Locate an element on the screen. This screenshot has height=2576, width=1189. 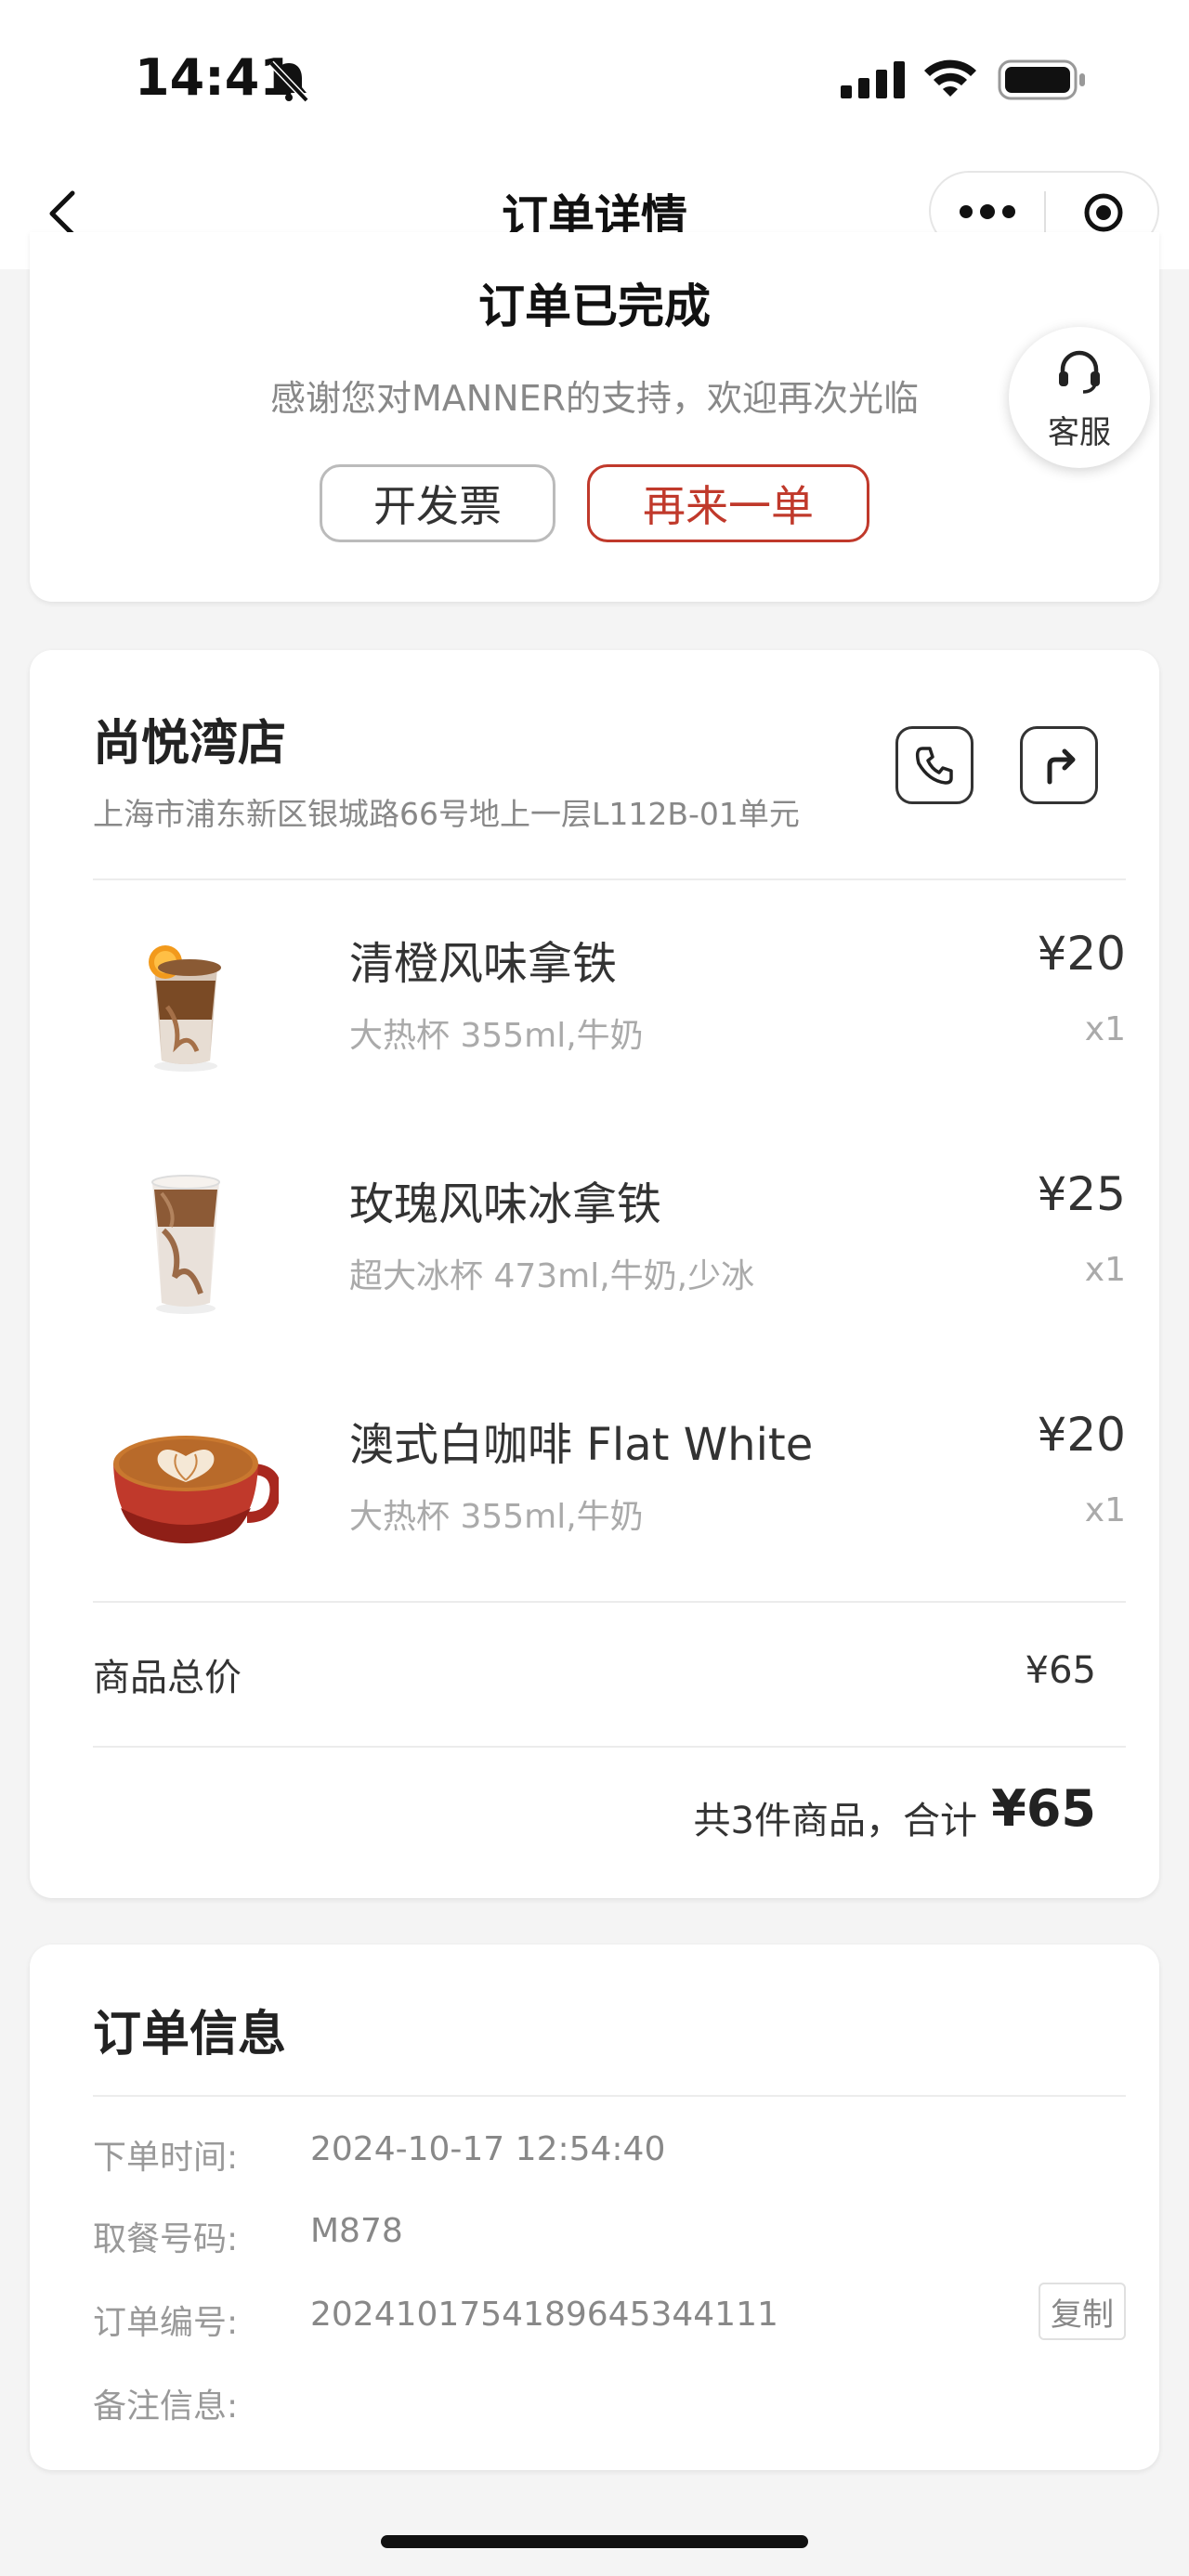
pickup-code-label: 取餐号码: is located at coordinates (166, 2239).